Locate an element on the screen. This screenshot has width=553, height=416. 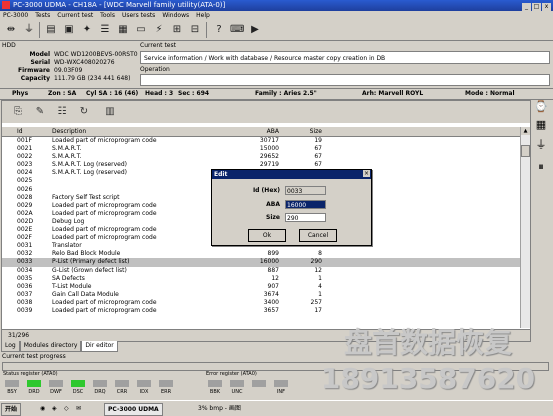
cell-description: SA Defects is located at coordinates (68, 278).